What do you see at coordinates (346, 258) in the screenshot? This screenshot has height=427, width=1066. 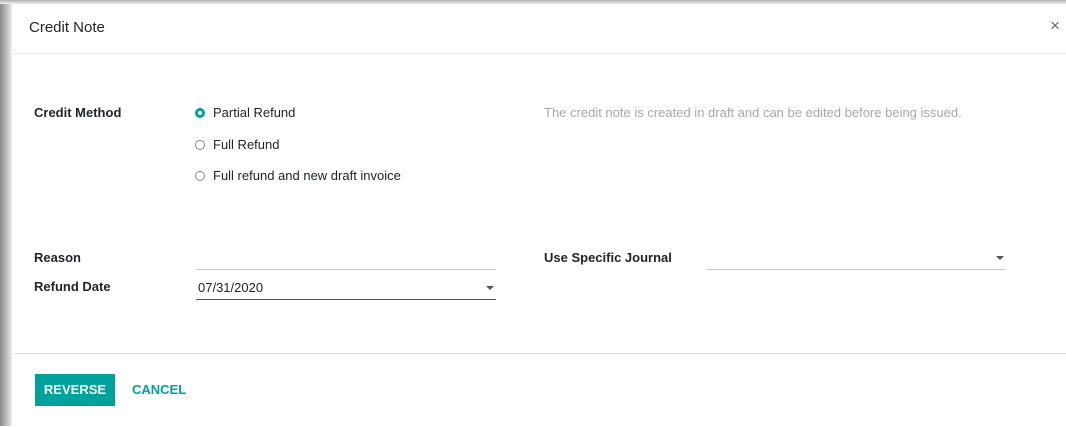 I see `reason-input` at bounding box center [346, 258].